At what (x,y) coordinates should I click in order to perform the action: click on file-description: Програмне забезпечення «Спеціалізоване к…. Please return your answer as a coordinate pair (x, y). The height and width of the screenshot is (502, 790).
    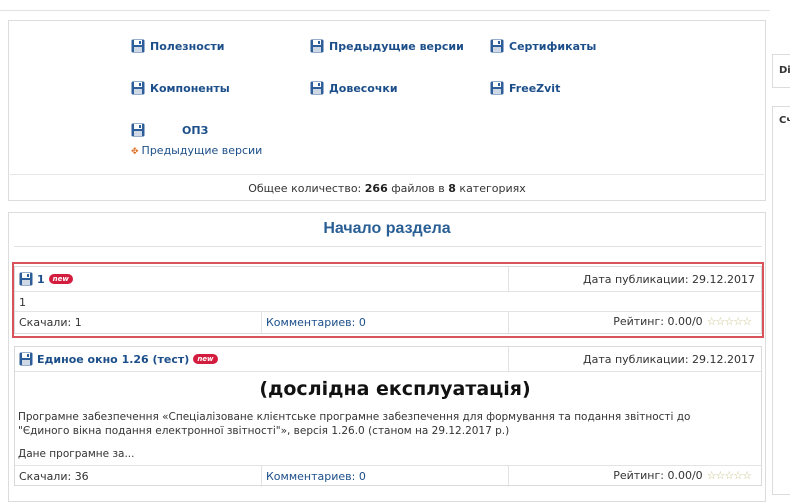
    Looking at the image, I should click on (354, 424).